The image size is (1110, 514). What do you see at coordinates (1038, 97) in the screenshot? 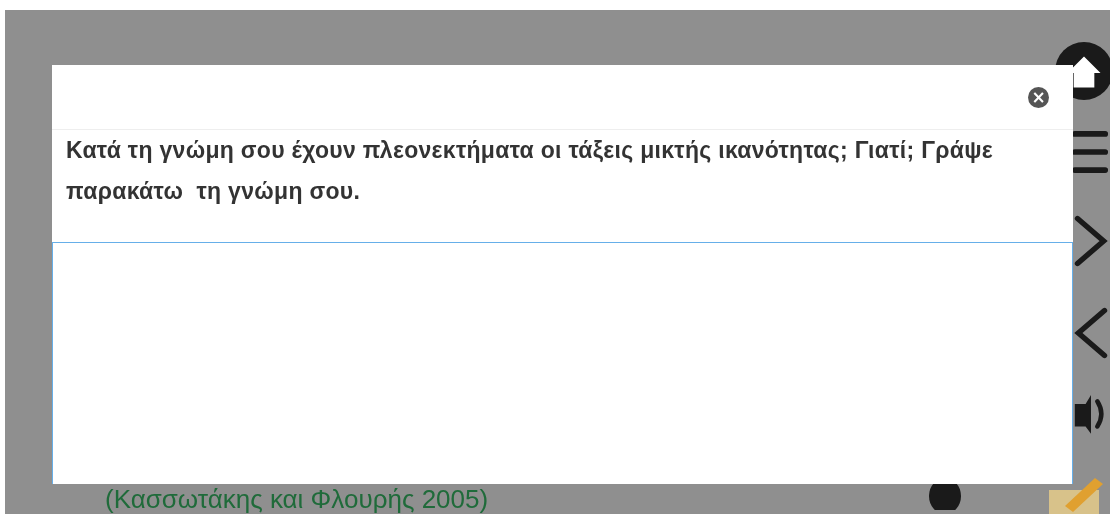
I see `close-button: ×` at bounding box center [1038, 97].